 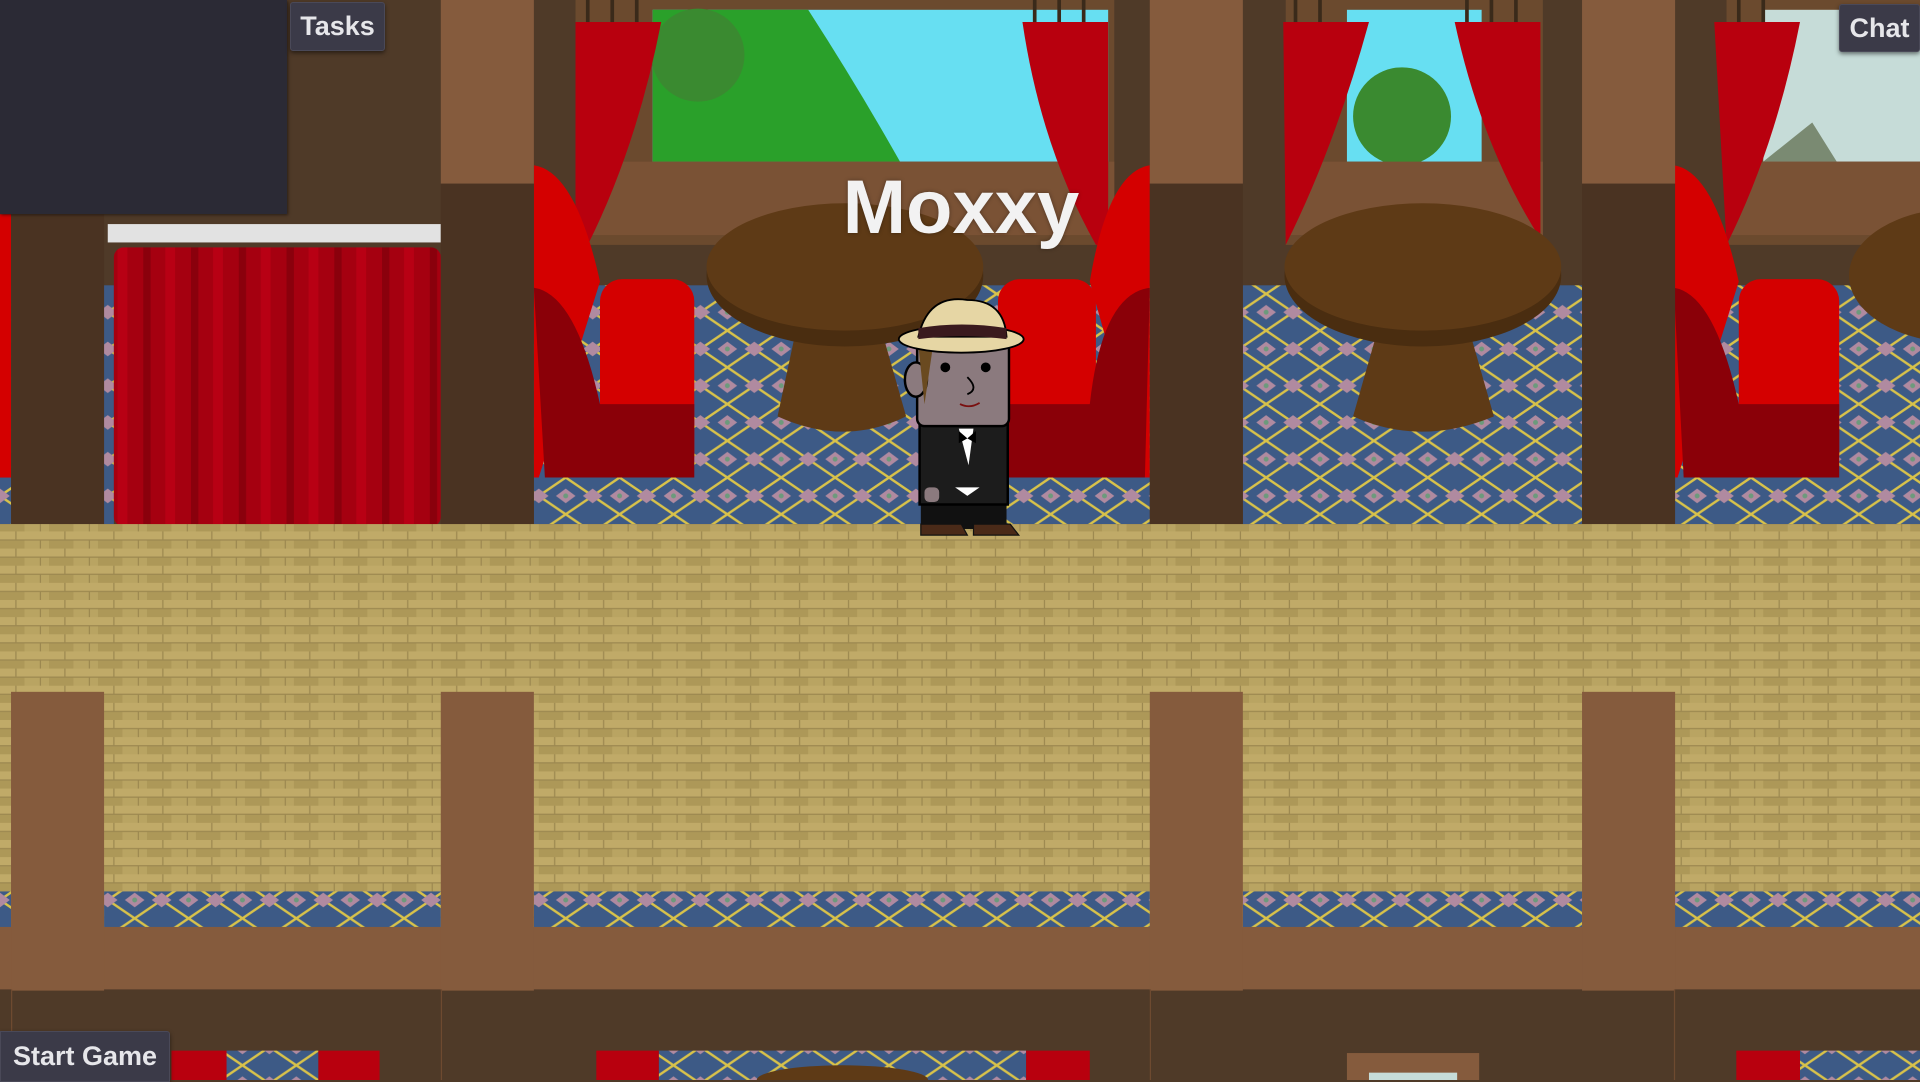 What do you see at coordinates (1879, 28) in the screenshot?
I see `chat-button: Chat` at bounding box center [1879, 28].